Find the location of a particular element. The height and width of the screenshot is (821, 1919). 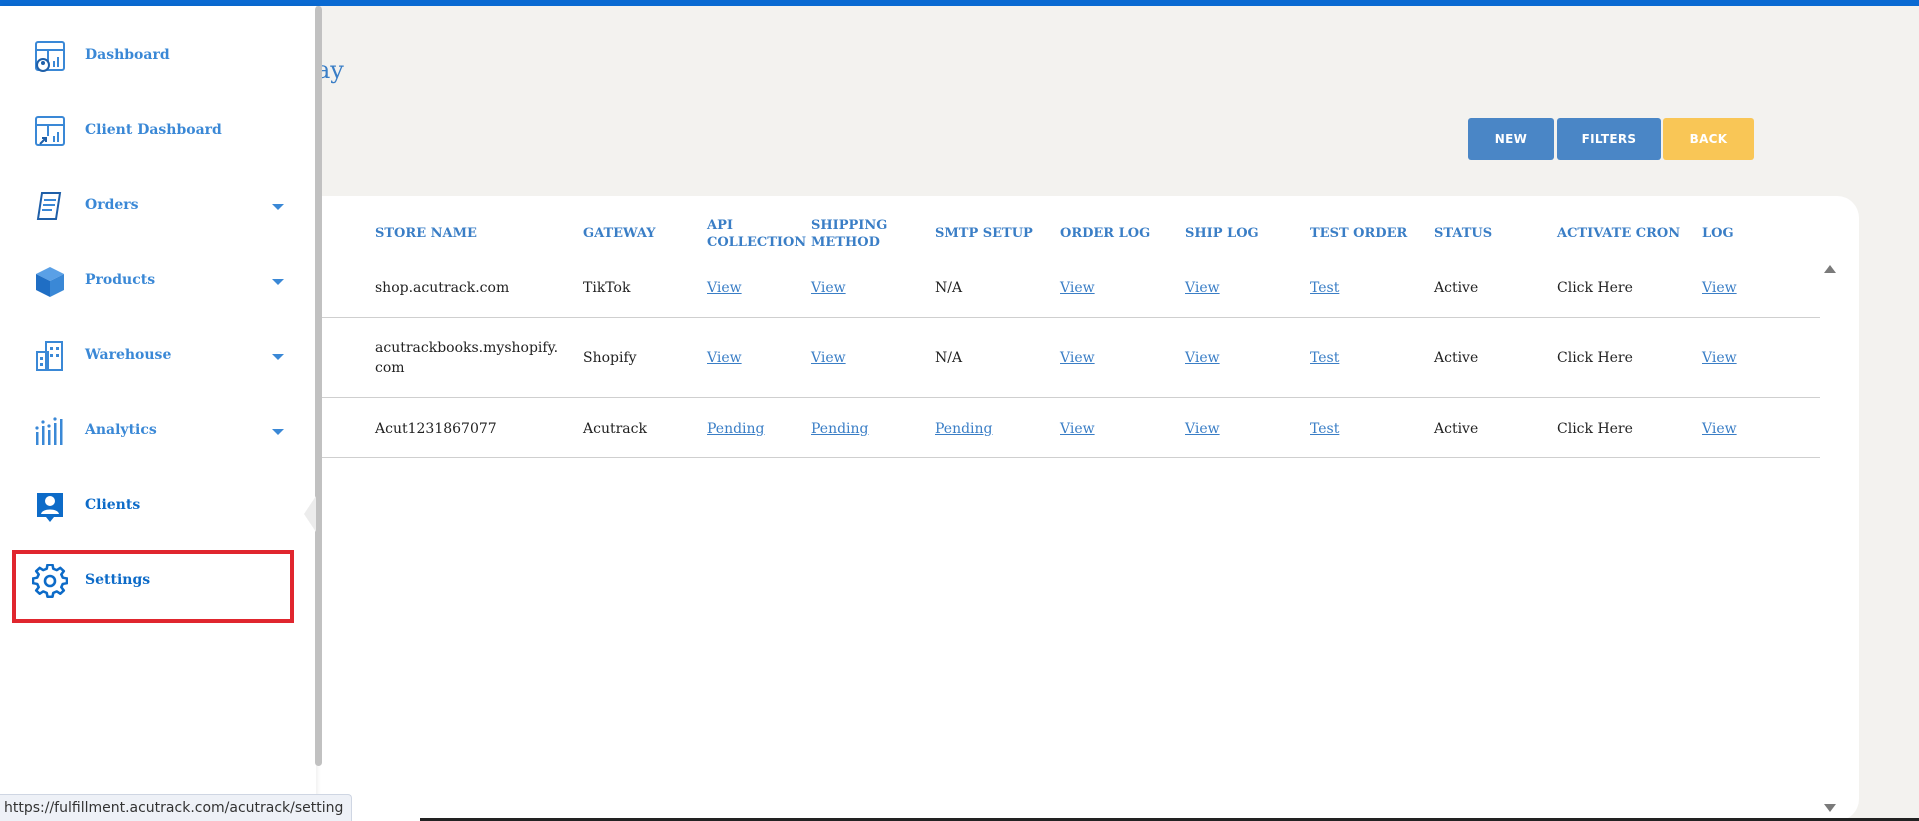

sidebar-item-label: Dashboard is located at coordinates (127, 55).